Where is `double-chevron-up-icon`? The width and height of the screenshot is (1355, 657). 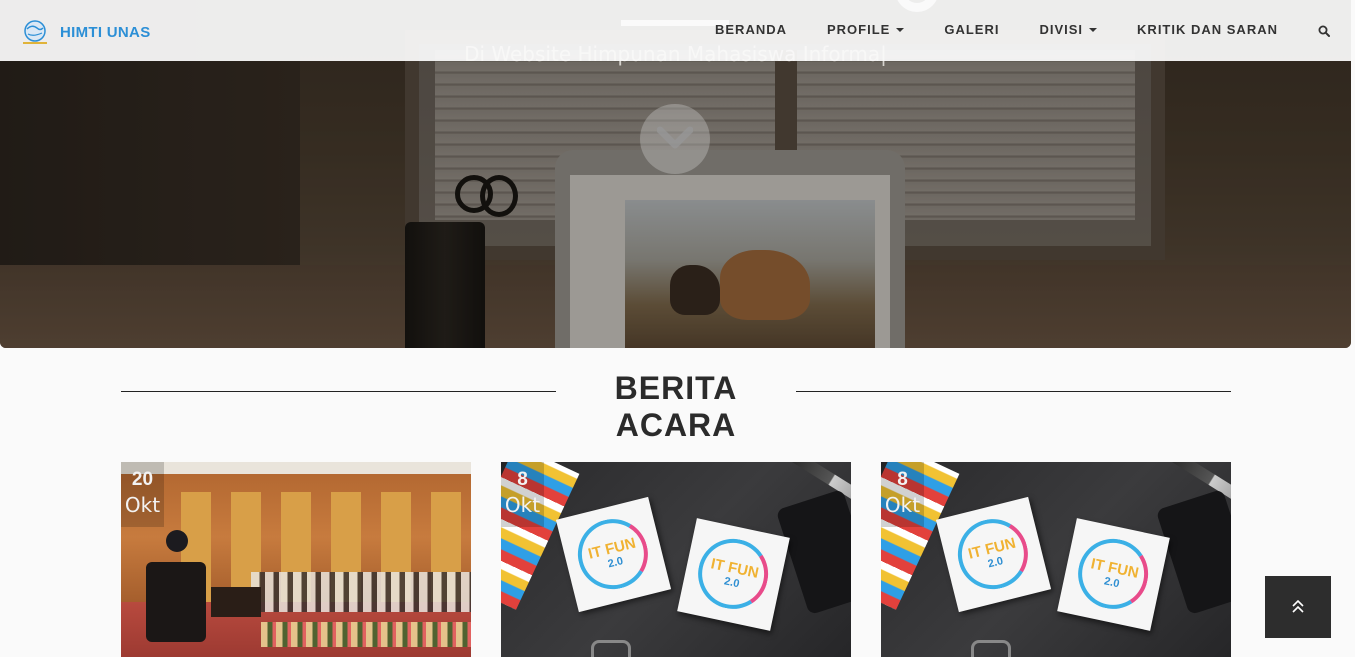
double-chevron-up-icon is located at coordinates (1298, 606).